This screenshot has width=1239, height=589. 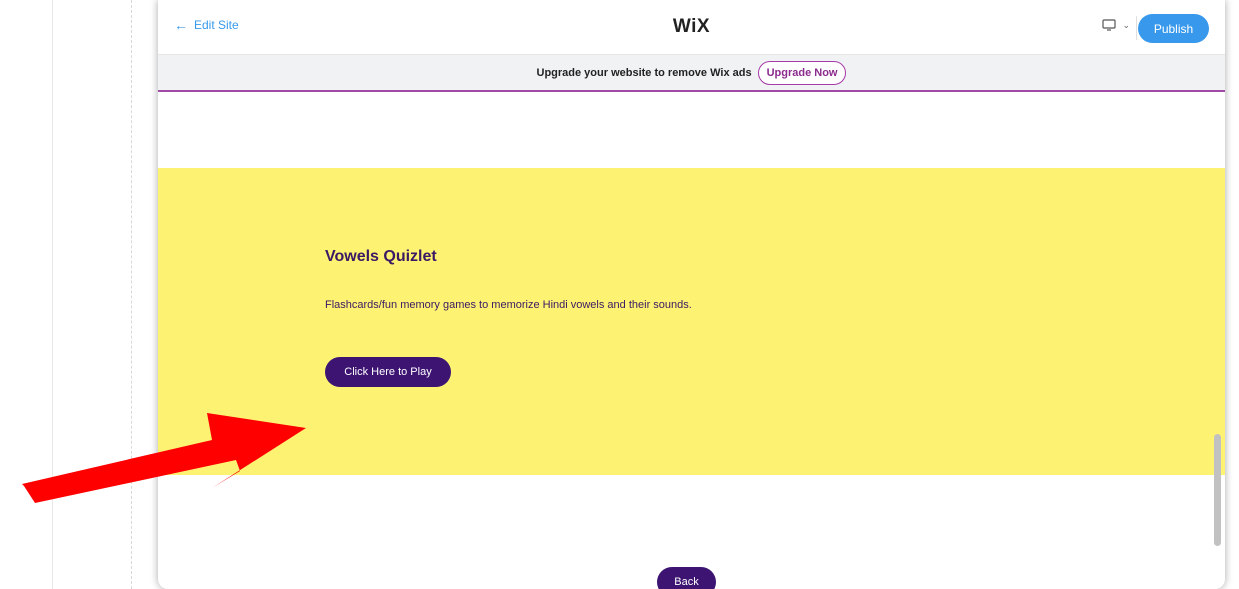 What do you see at coordinates (644, 72) in the screenshot?
I see `upgrade-ad-text: Upgrade your website to remove Wix ads` at bounding box center [644, 72].